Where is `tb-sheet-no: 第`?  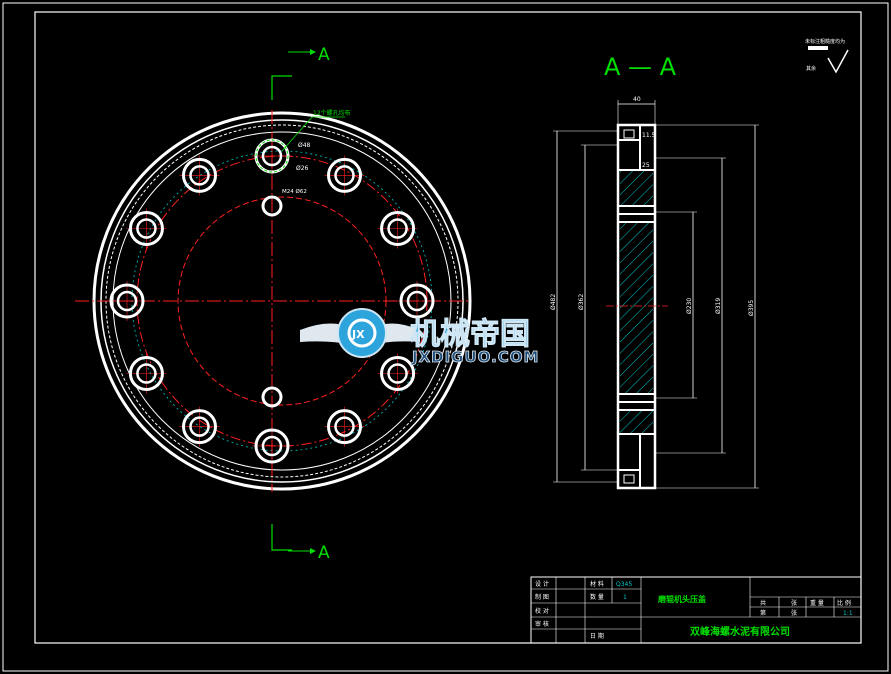 tb-sheet-no: 第 is located at coordinates (763, 613).